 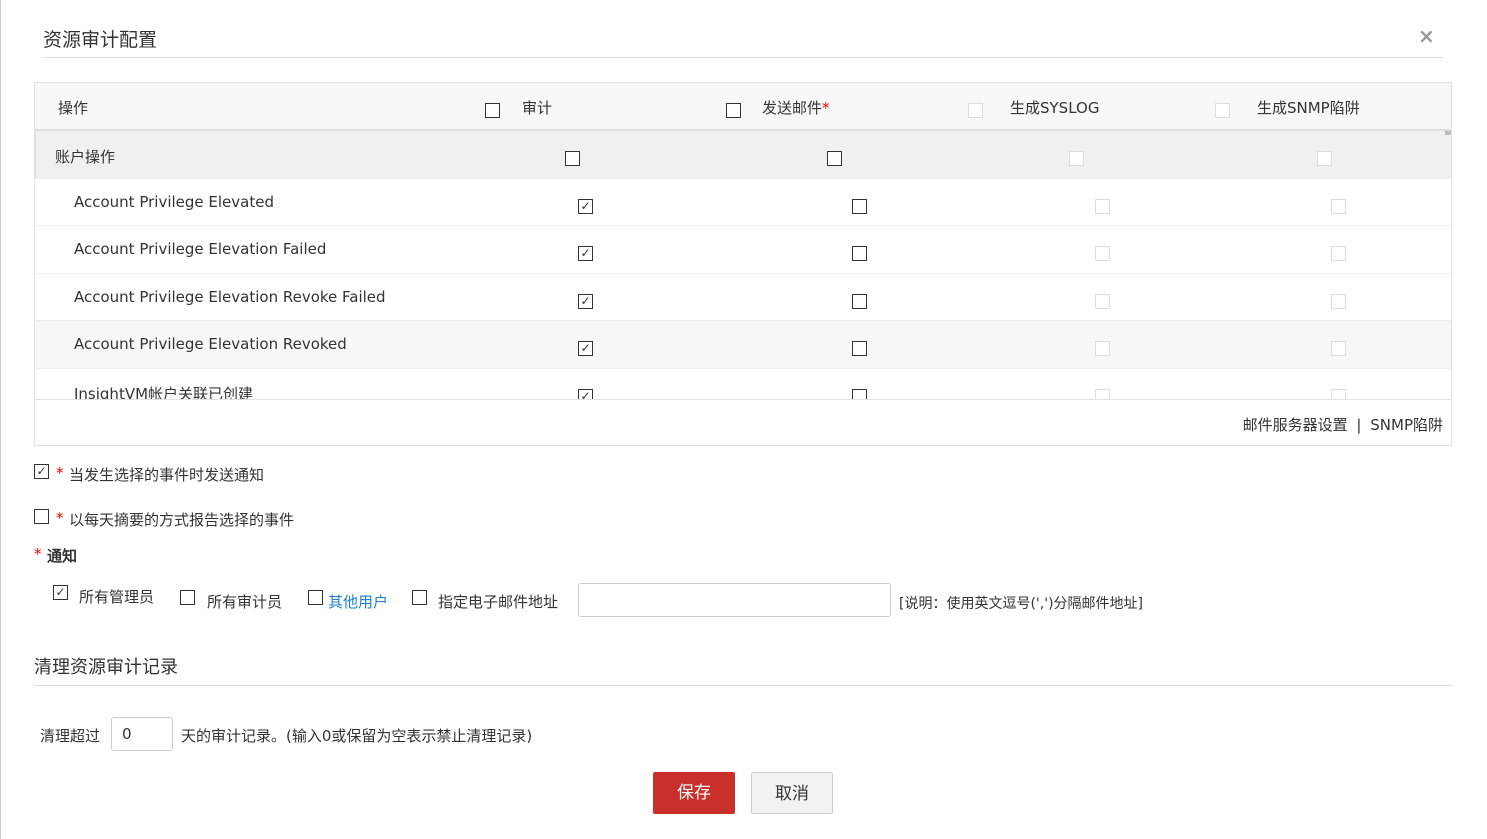 What do you see at coordinates (164, 392) in the screenshot?
I see `row-label: InsightVM帐户关联已创建` at bounding box center [164, 392].